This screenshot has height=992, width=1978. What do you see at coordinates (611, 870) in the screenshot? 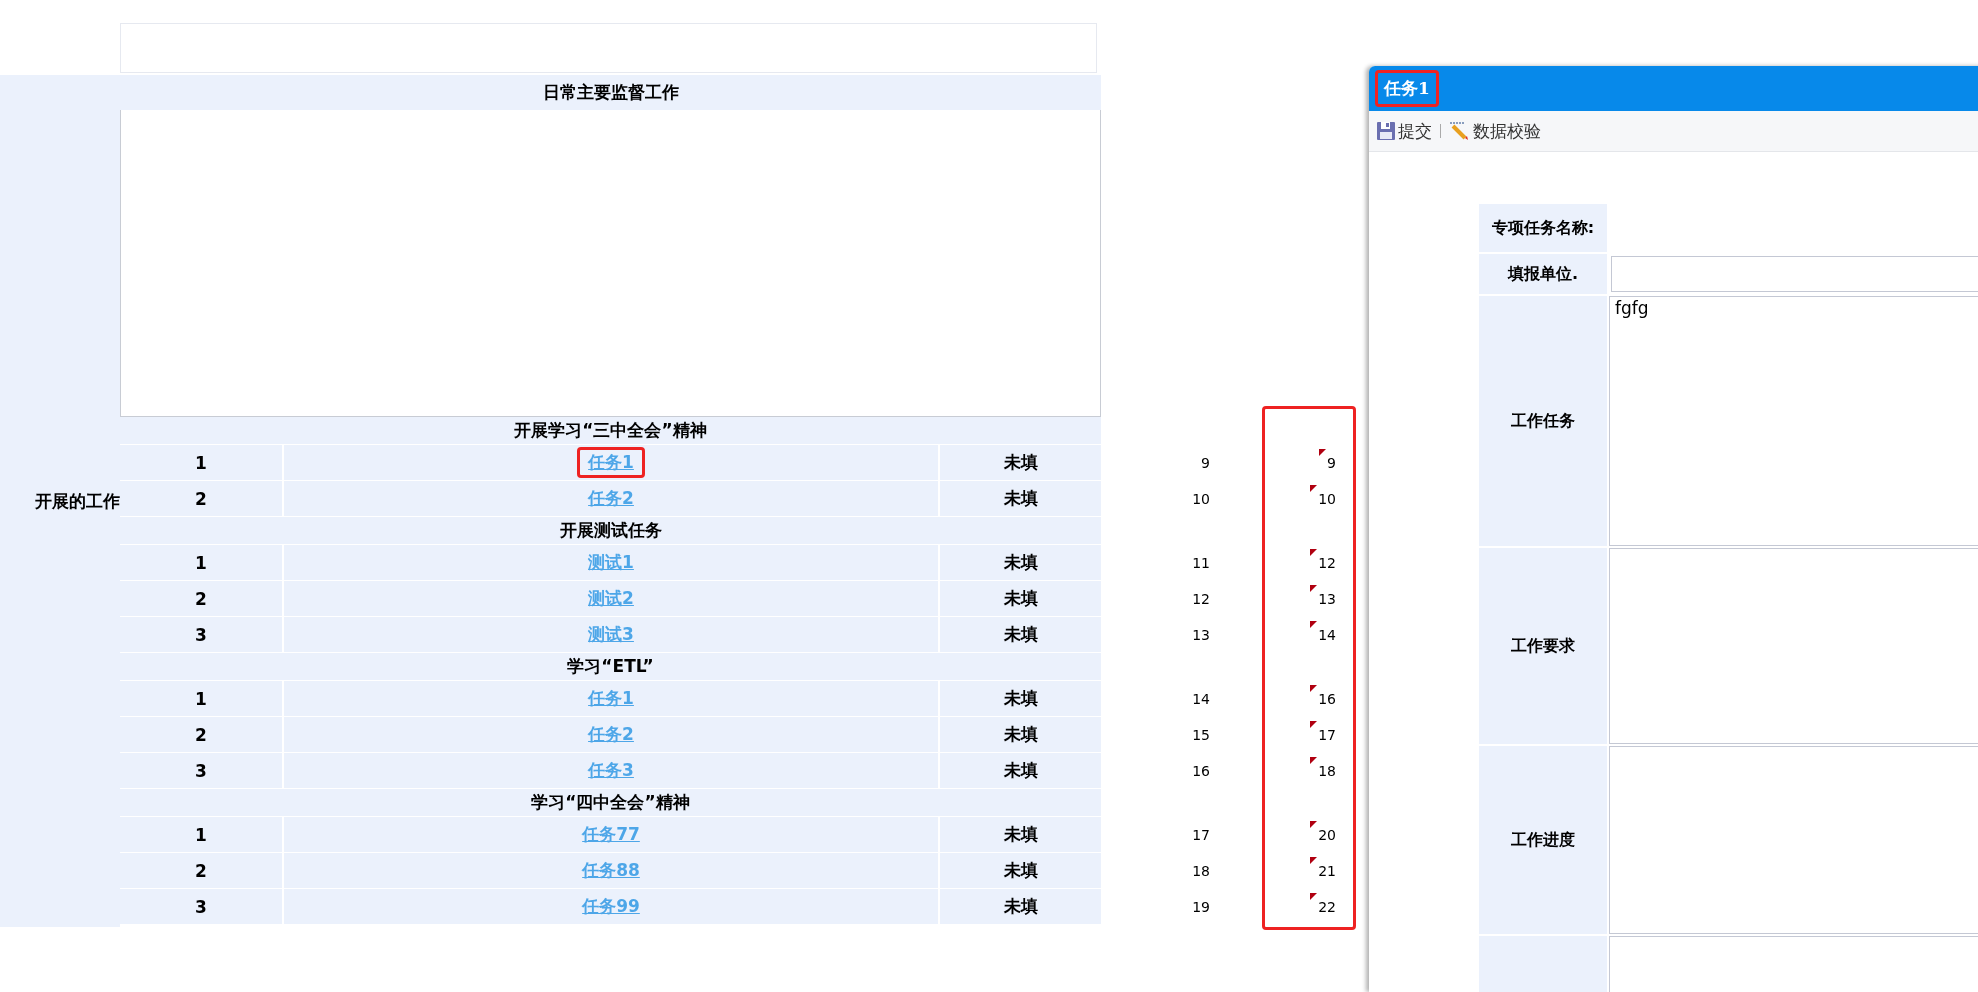
I see `task-link: 任务88` at bounding box center [611, 870].